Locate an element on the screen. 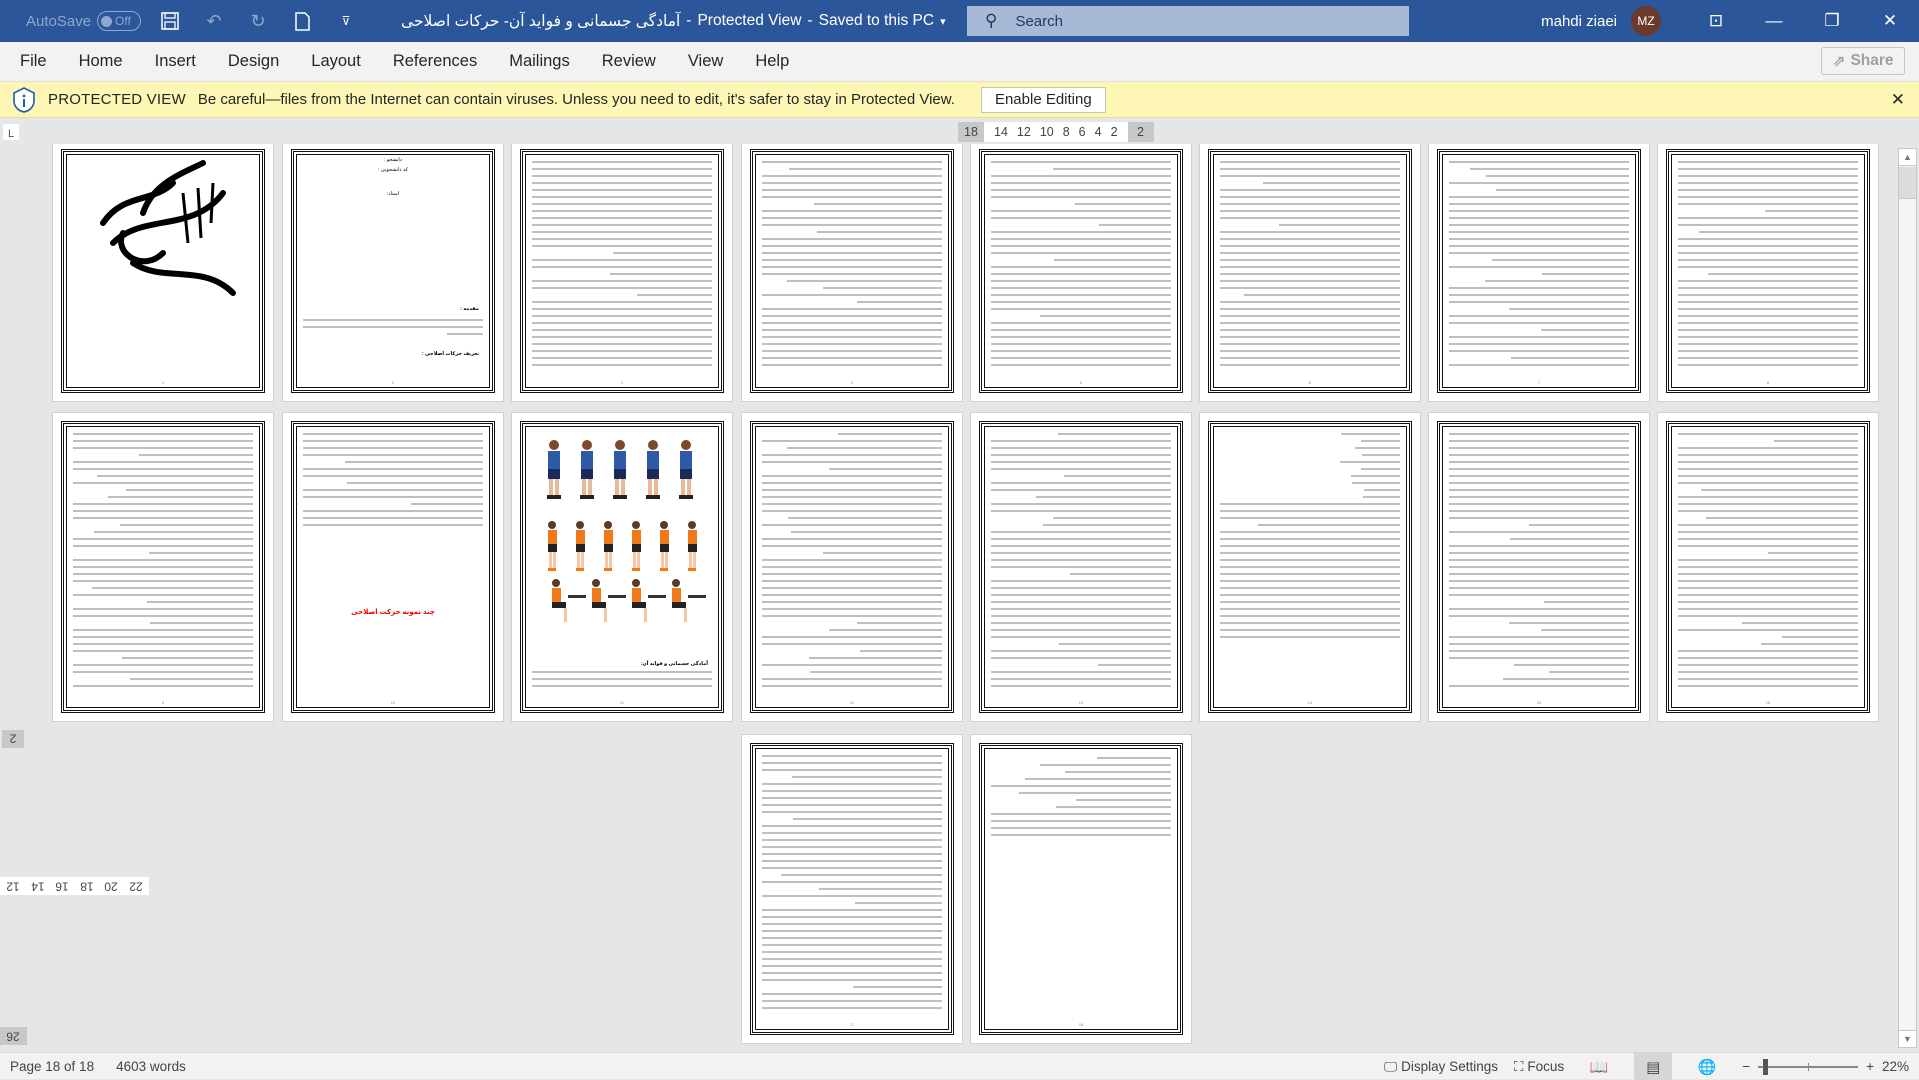 Image resolution: width=1919 pixels, height=1080 pixels. zoom-level: 22% is located at coordinates (1895, 1066).